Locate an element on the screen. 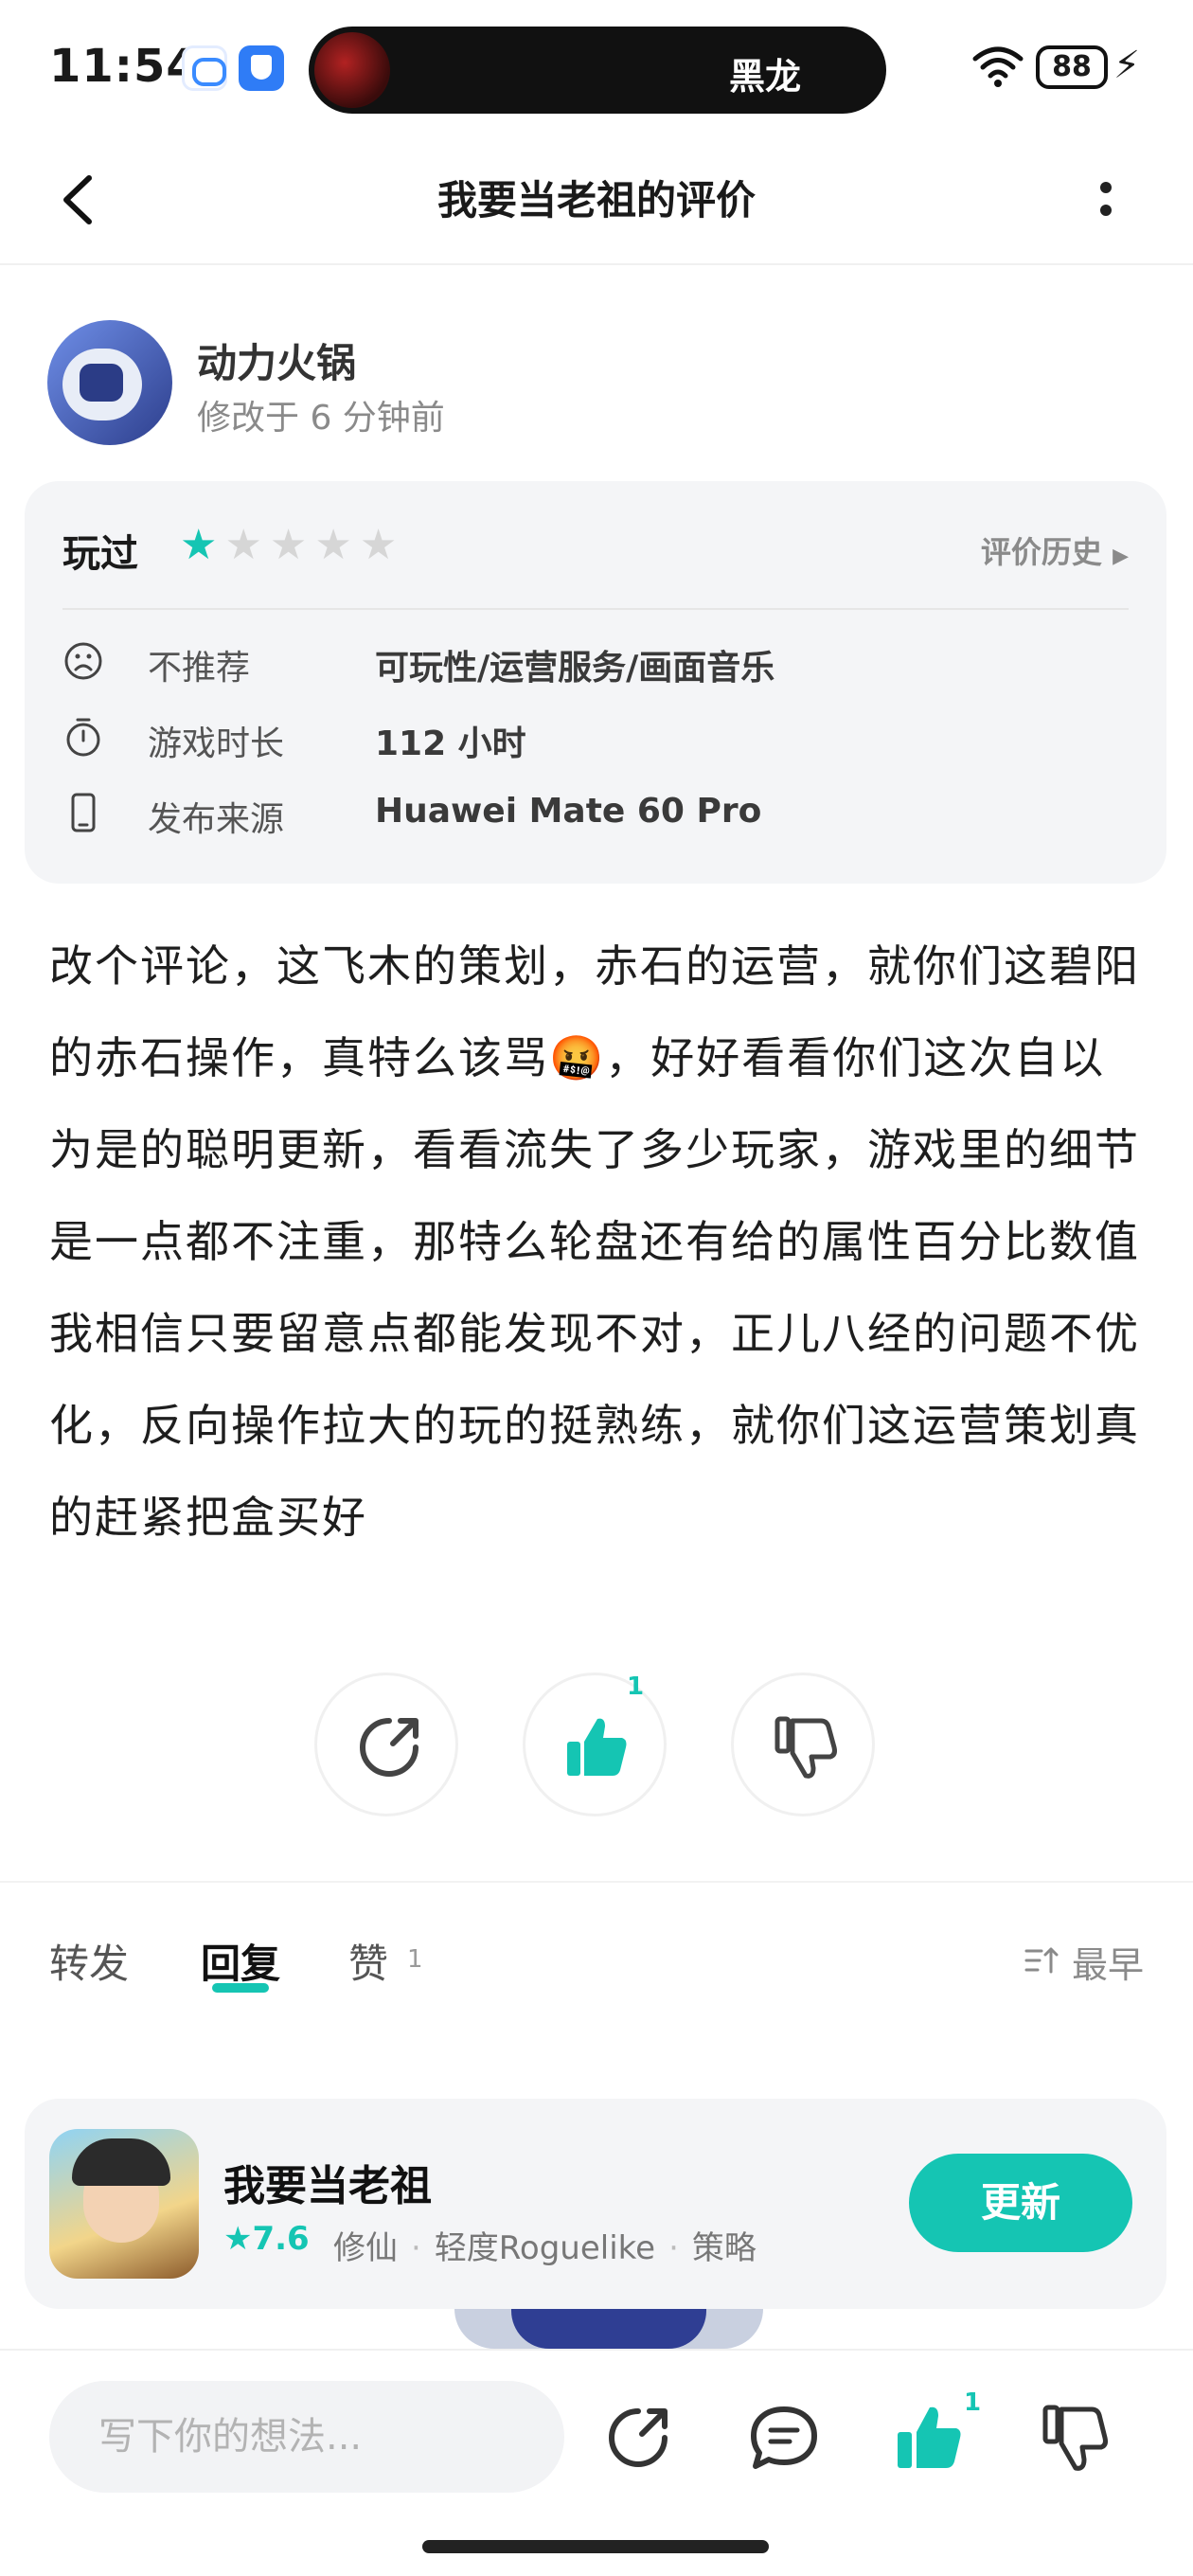 The width and height of the screenshot is (1193, 2576). floating-mascot-peek is located at coordinates (608, 2329).